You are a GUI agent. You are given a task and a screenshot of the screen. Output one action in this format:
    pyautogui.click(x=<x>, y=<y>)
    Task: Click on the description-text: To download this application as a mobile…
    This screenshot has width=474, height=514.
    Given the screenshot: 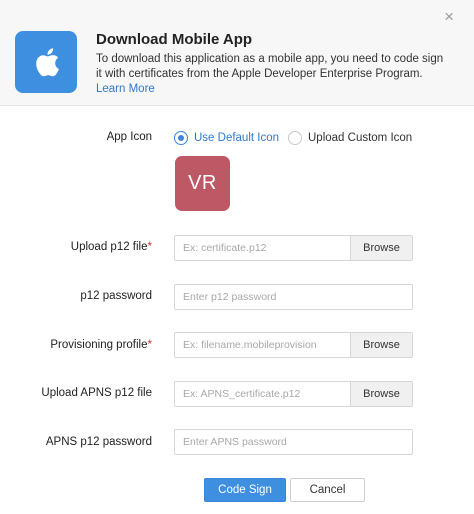 What is the action you would take?
    pyautogui.click(x=270, y=66)
    